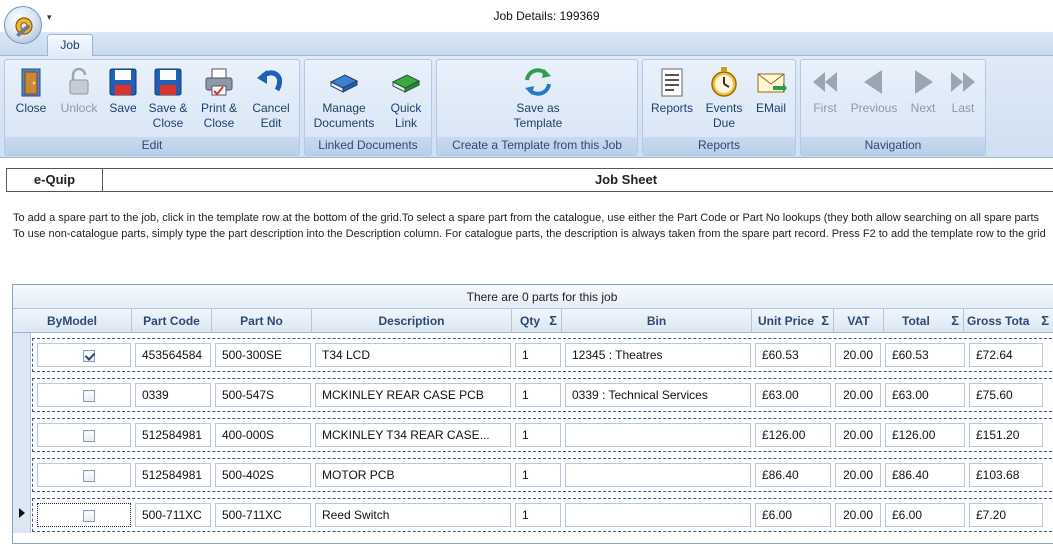  What do you see at coordinates (263, 355) in the screenshot?
I see `part-no-cell: 500-300SE` at bounding box center [263, 355].